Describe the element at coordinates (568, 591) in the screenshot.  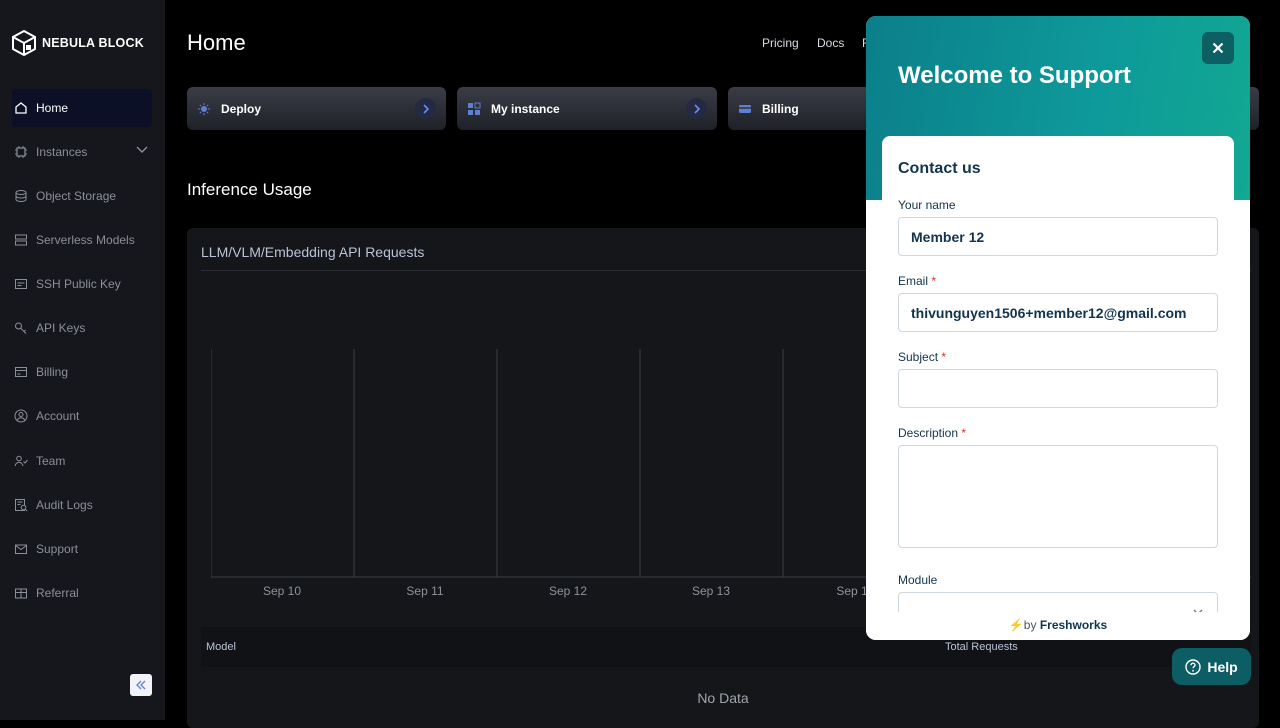
I see `x-tick-label: Sep 12` at that location.